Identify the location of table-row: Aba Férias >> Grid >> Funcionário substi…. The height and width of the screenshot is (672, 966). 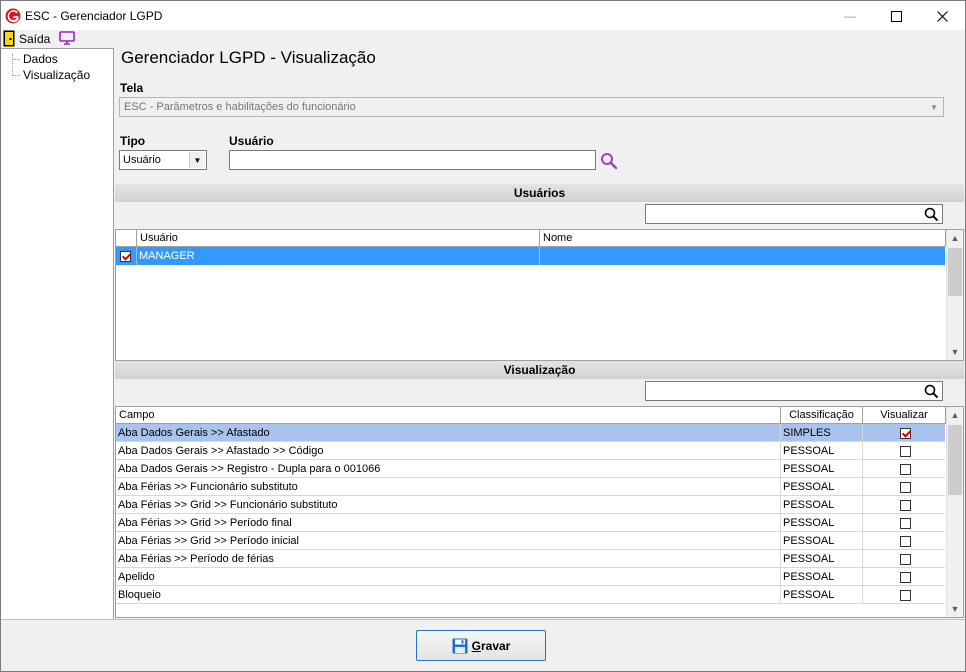
(530, 505).